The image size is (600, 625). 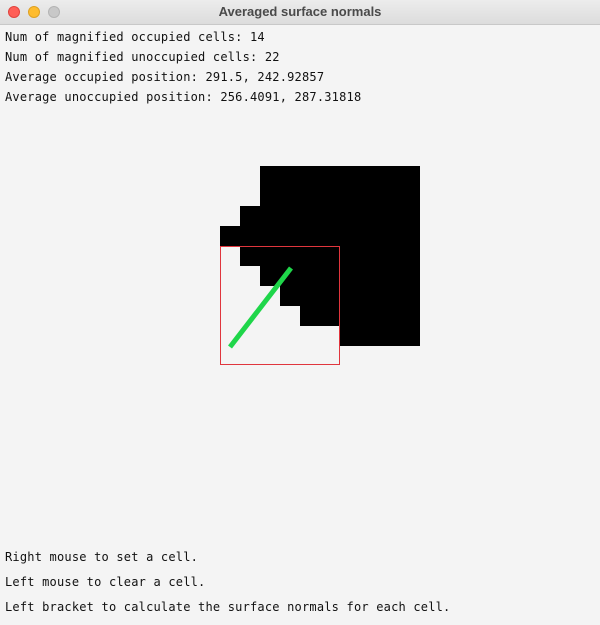 I want to click on instruction-right-mouse: Right mouse to set a cell., so click(x=102, y=557).